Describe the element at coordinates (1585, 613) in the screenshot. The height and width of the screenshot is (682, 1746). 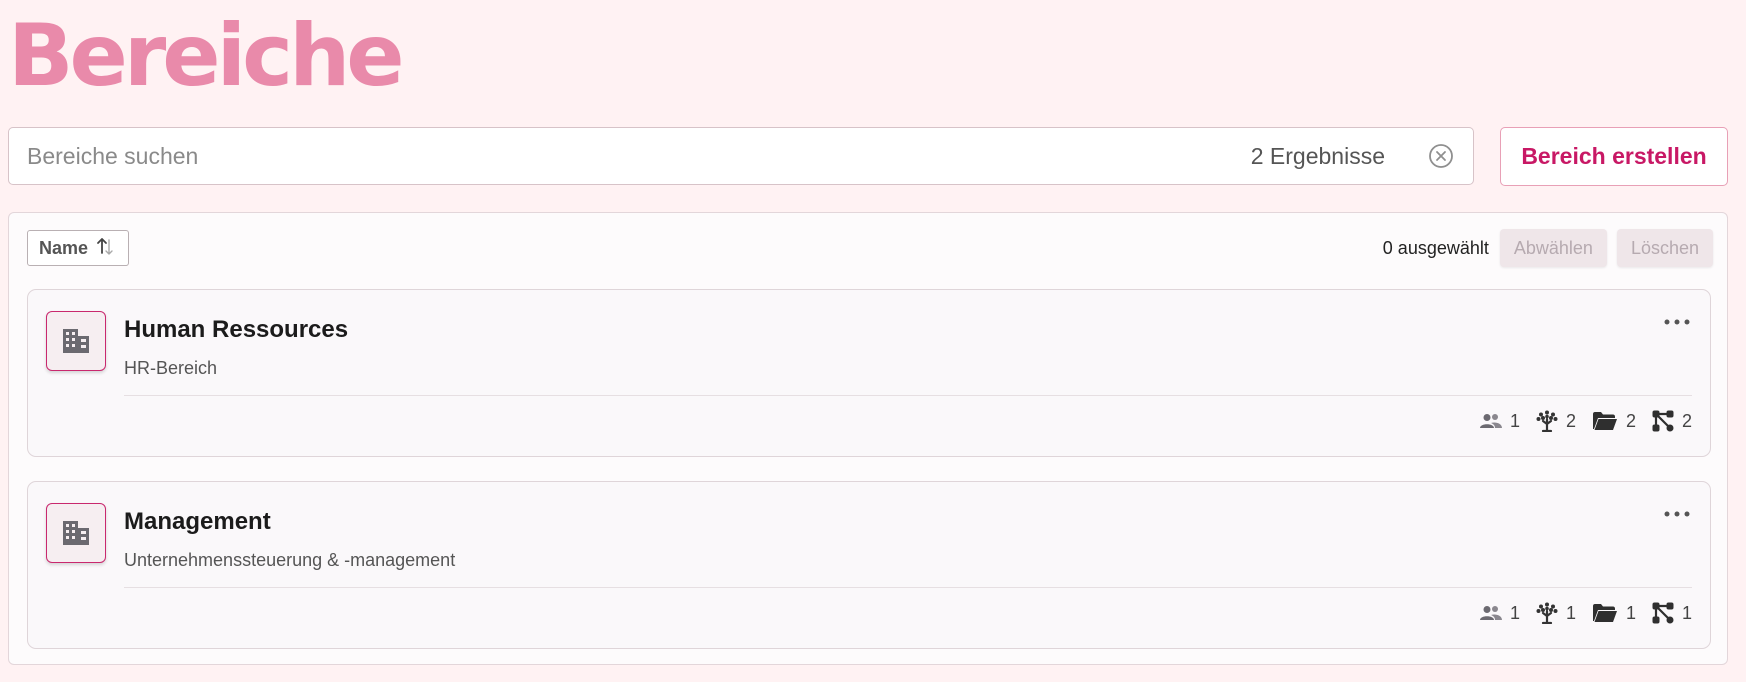
I see `area-stats: 1 1 1 1` at that location.